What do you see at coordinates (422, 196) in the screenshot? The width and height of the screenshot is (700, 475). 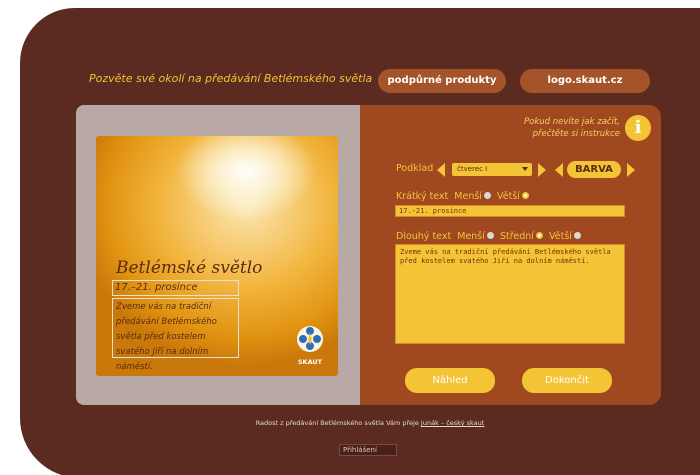 I see `short-text-label: Krátký text` at bounding box center [422, 196].